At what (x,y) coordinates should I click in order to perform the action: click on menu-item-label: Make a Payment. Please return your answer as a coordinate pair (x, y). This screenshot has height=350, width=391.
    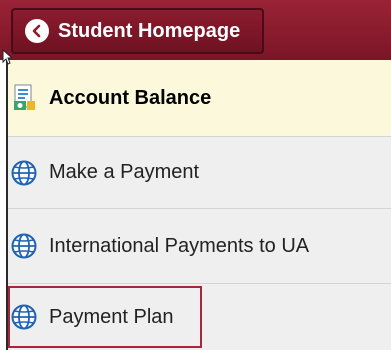
    Looking at the image, I should click on (124, 172).